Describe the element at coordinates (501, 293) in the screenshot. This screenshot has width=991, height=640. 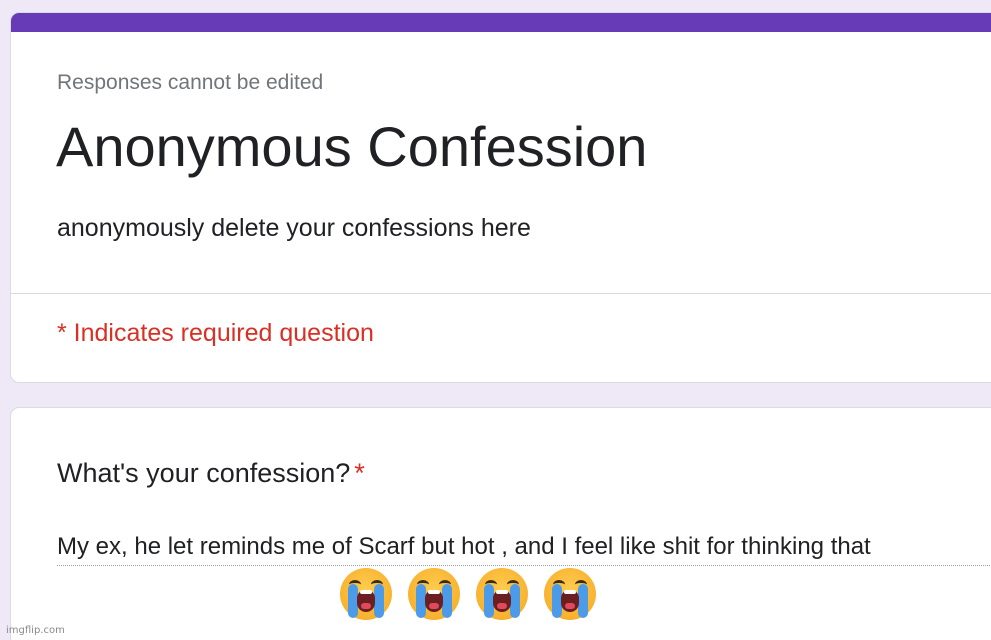
I see `header-divider` at that location.